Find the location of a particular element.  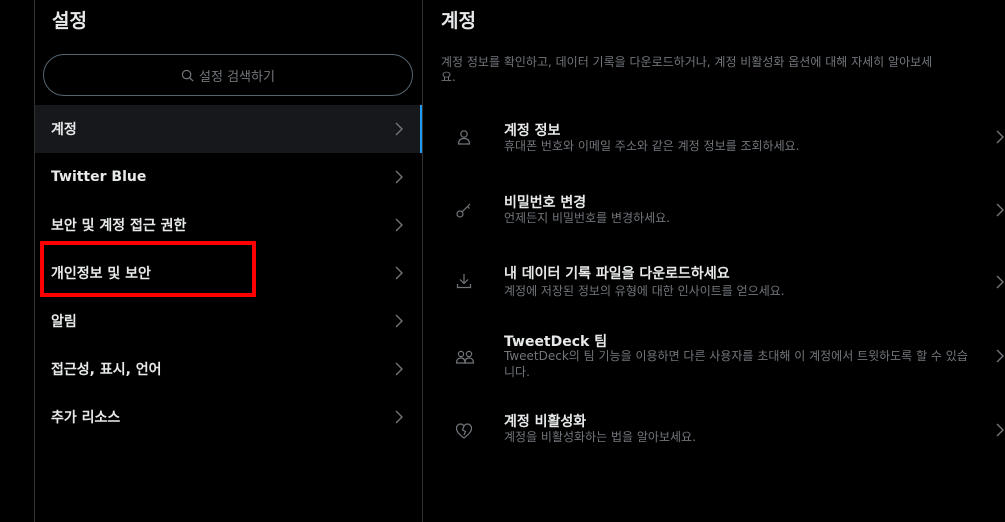

item-label: 내 데이터 기록 파일을 다운로드하세요 is located at coordinates (617, 274).